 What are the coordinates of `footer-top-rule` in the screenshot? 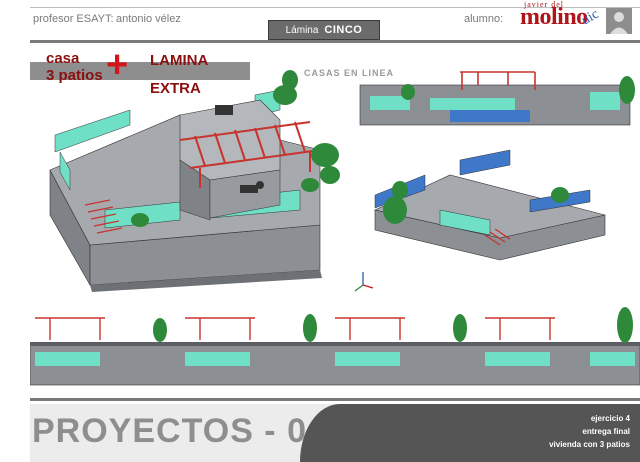 It's located at (335, 399).